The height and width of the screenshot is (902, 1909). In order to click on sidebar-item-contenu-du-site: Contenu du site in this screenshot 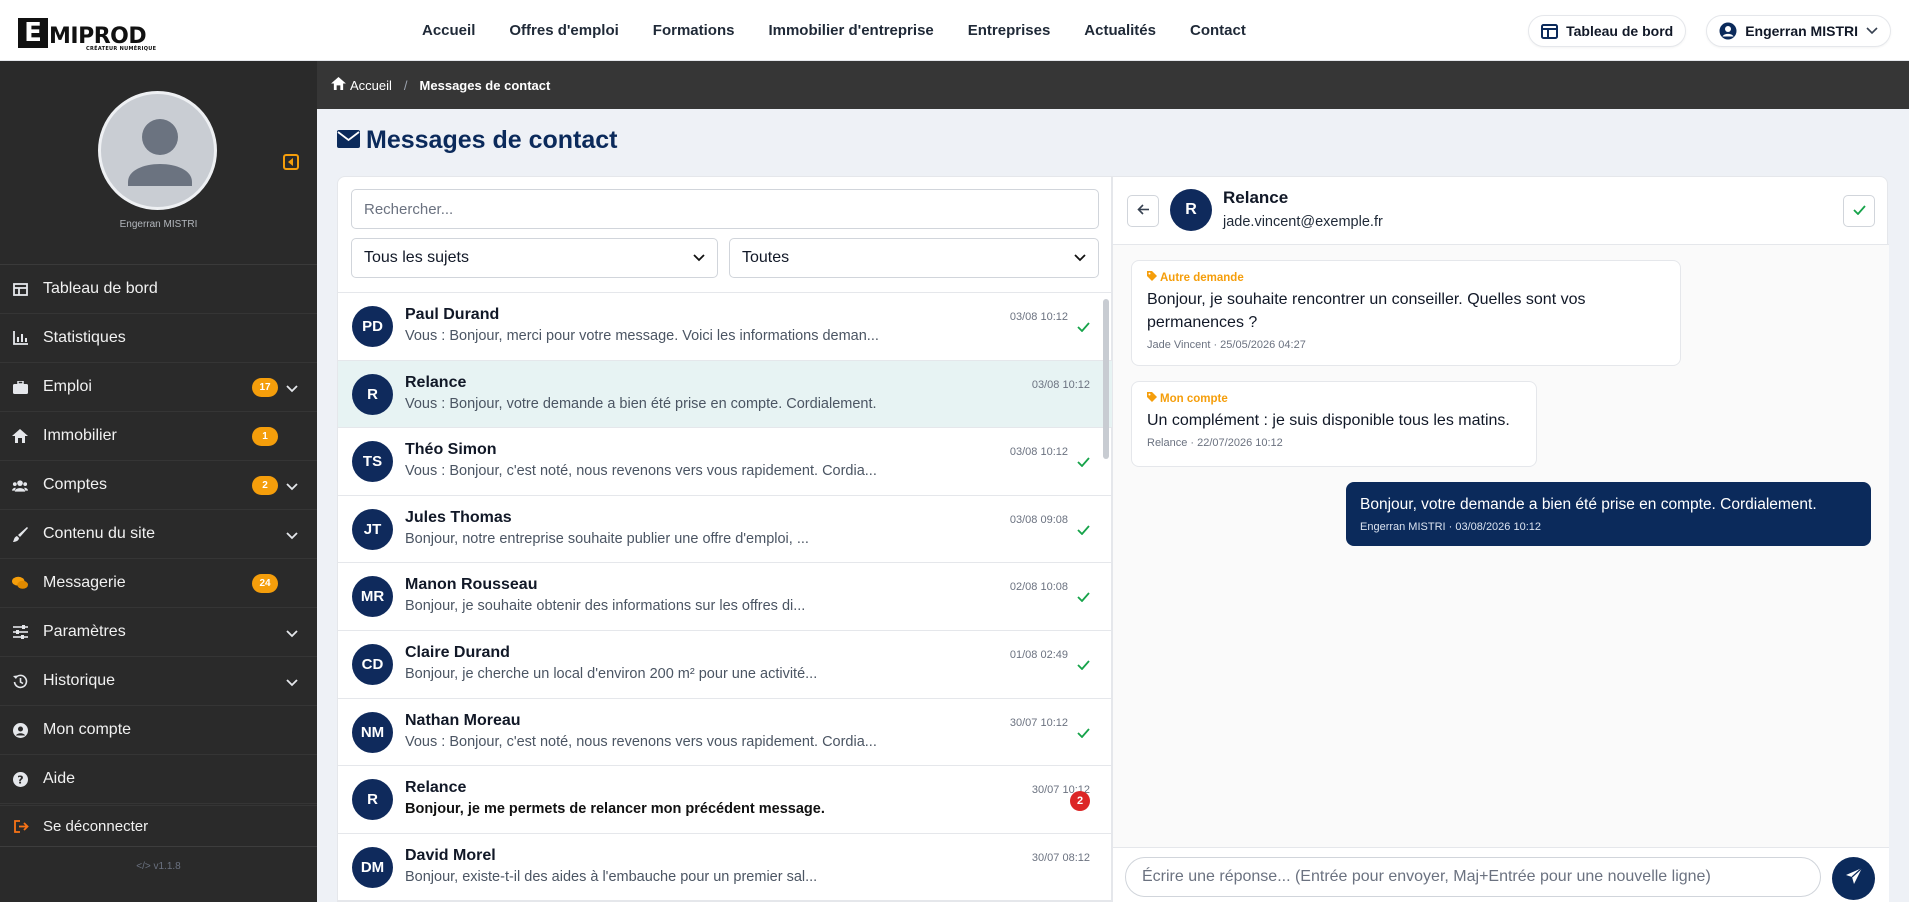, I will do `click(158, 534)`.